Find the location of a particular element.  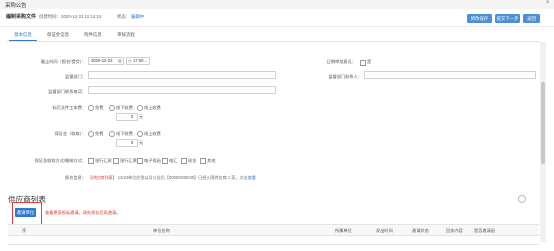

file-fee-free-radio is located at coordinates (91, 108).